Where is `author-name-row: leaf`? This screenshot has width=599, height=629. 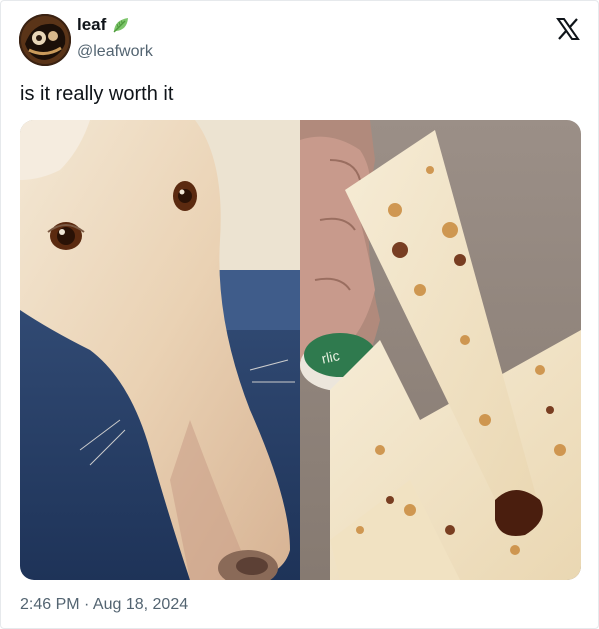 author-name-row: leaf is located at coordinates (104, 25).